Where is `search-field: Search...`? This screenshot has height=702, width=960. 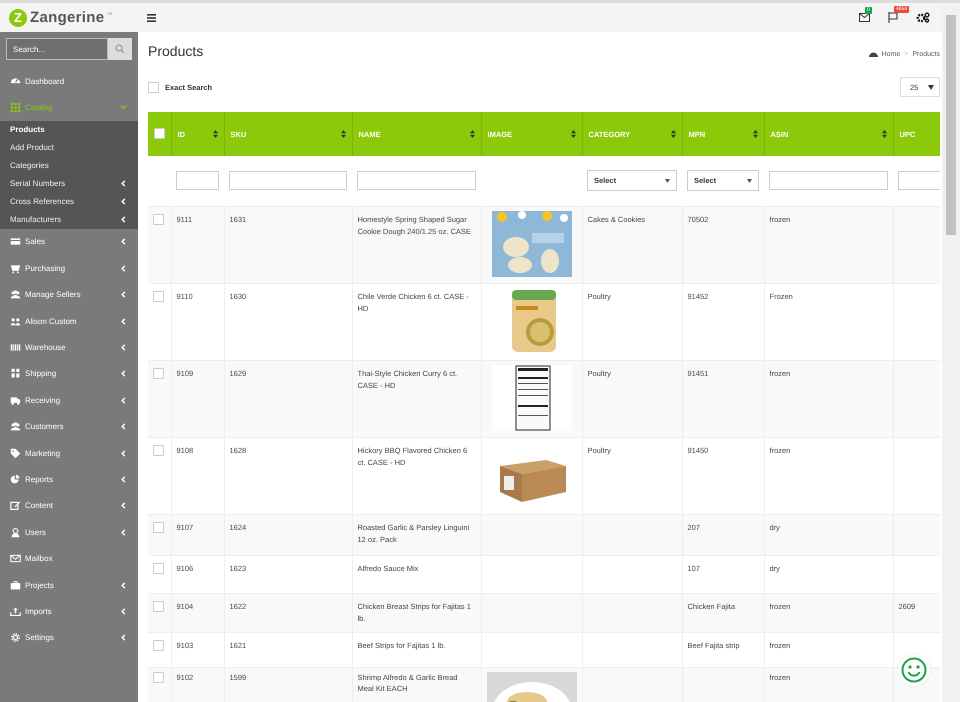 search-field: Search... is located at coordinates (57, 49).